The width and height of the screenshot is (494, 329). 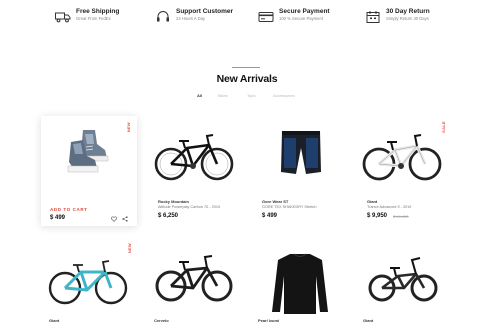 I want to click on filter-accessories: Accessories, so click(x=284, y=95).